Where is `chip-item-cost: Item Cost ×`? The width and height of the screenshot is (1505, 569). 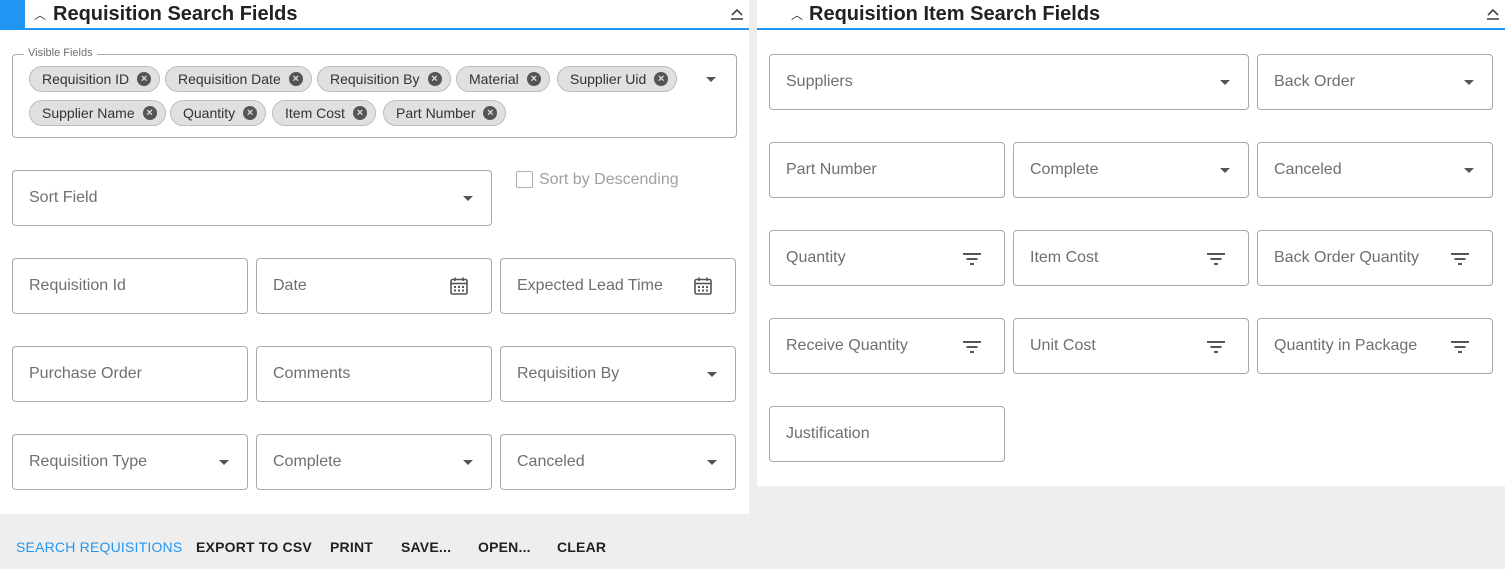
chip-item-cost: Item Cost × is located at coordinates (324, 113).